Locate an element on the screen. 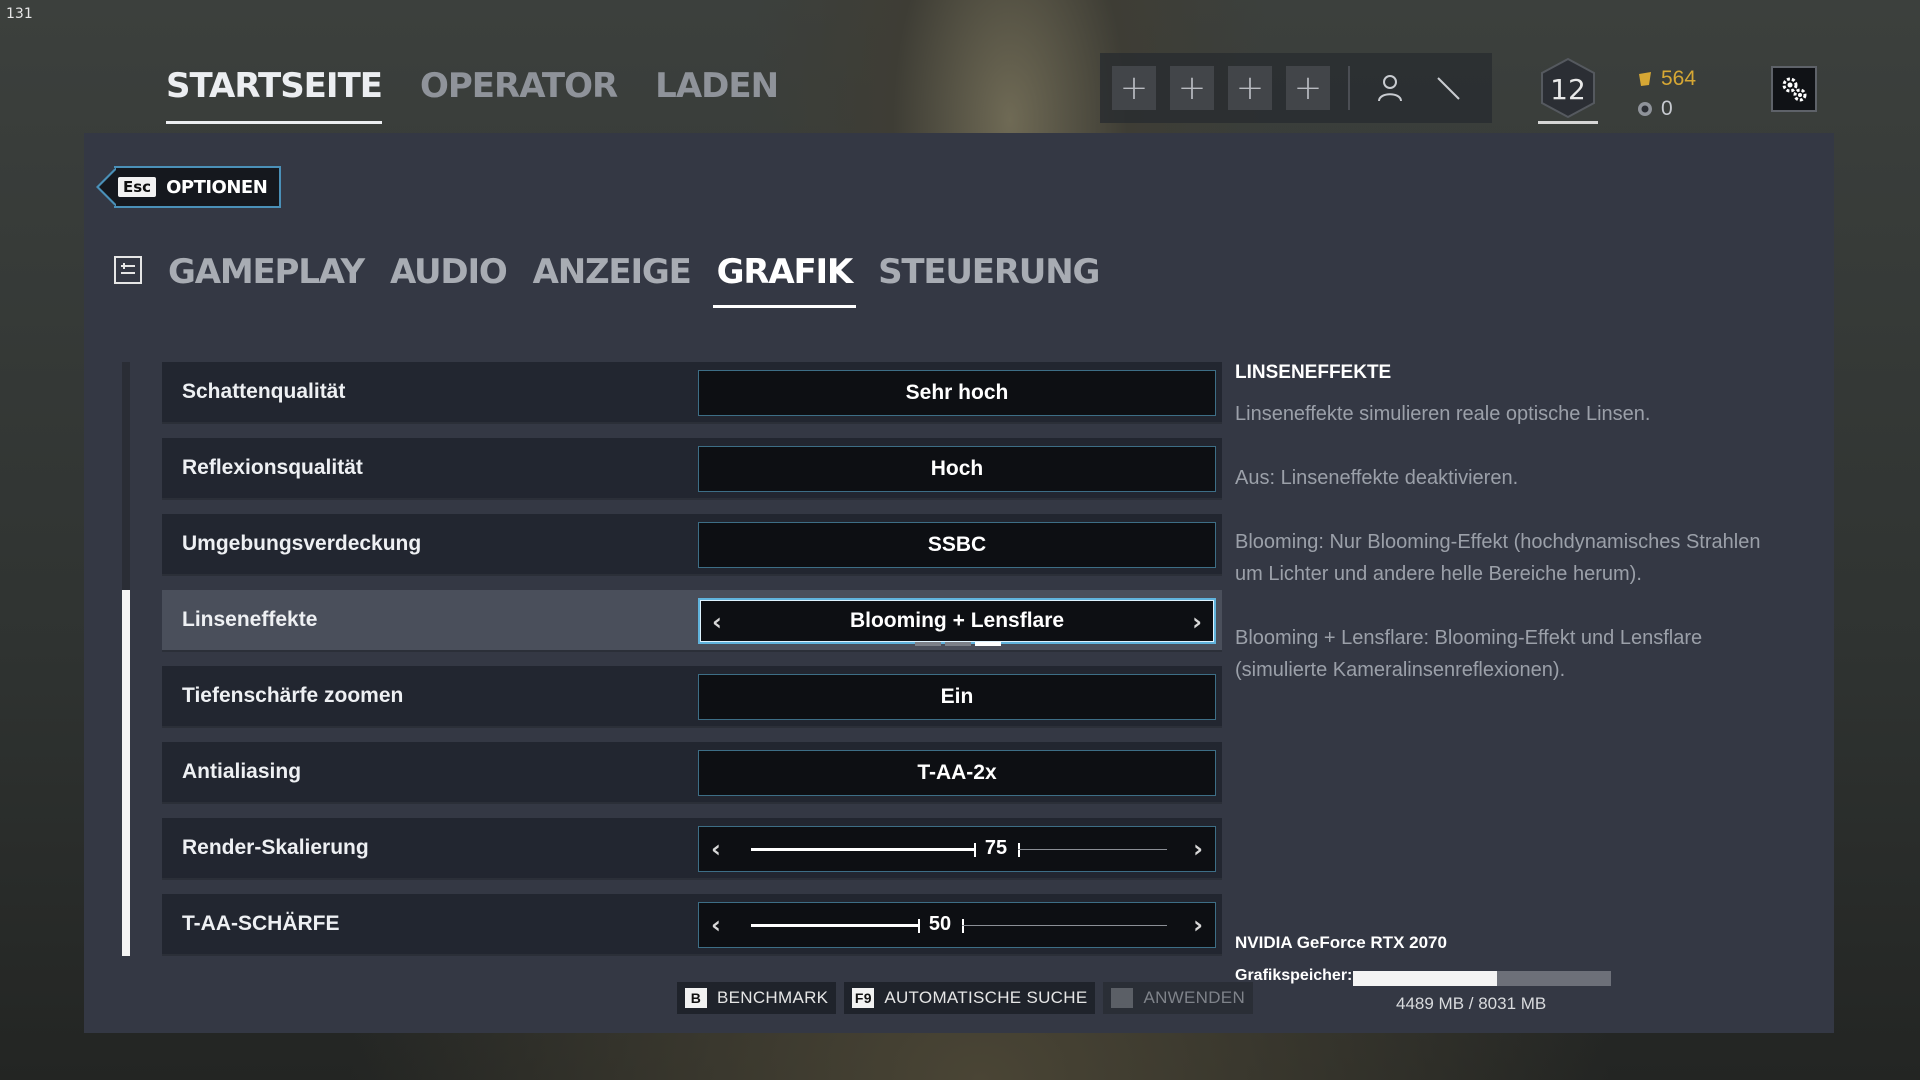  squad-bar: + + + + is located at coordinates (1296, 88).